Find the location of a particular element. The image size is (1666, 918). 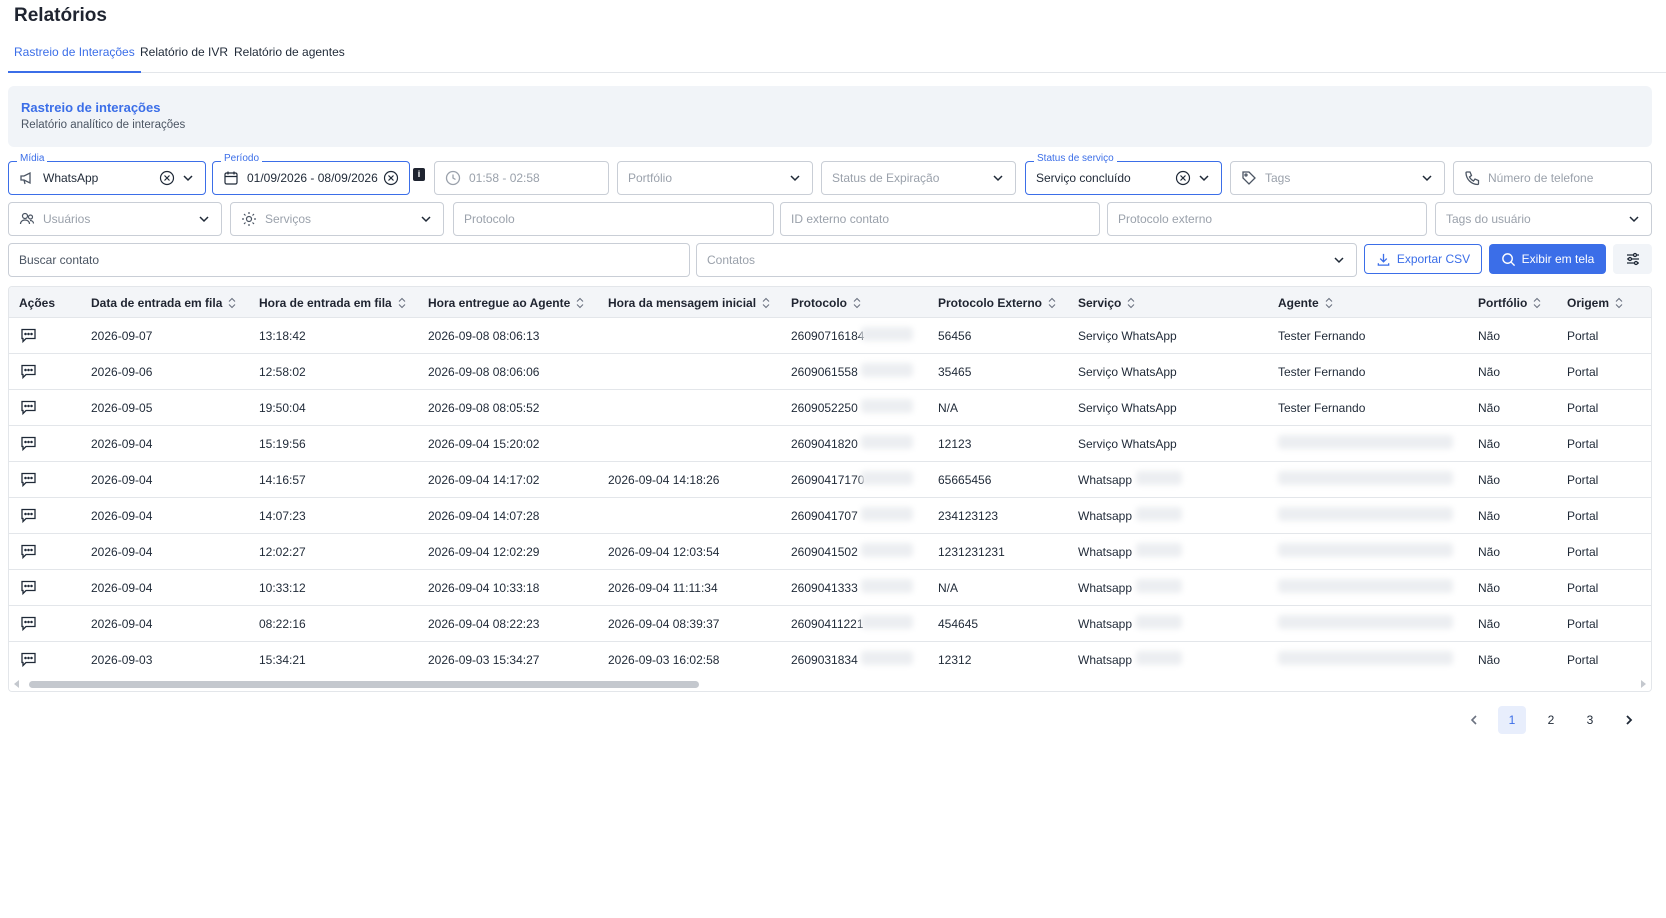

col-hora-mensagem: Hora da mensagem inicial is located at coordinates (689, 303).